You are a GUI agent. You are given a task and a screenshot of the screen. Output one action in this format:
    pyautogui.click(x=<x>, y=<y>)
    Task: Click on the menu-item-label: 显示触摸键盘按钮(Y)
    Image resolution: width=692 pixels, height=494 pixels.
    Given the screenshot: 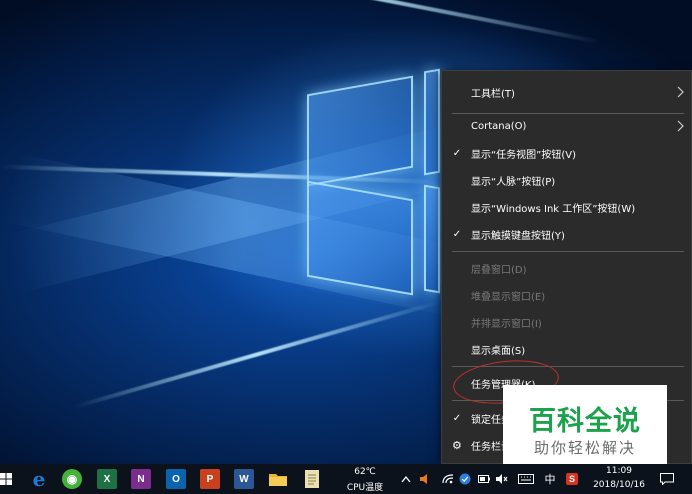 What is the action you would take?
    pyautogui.click(x=518, y=236)
    